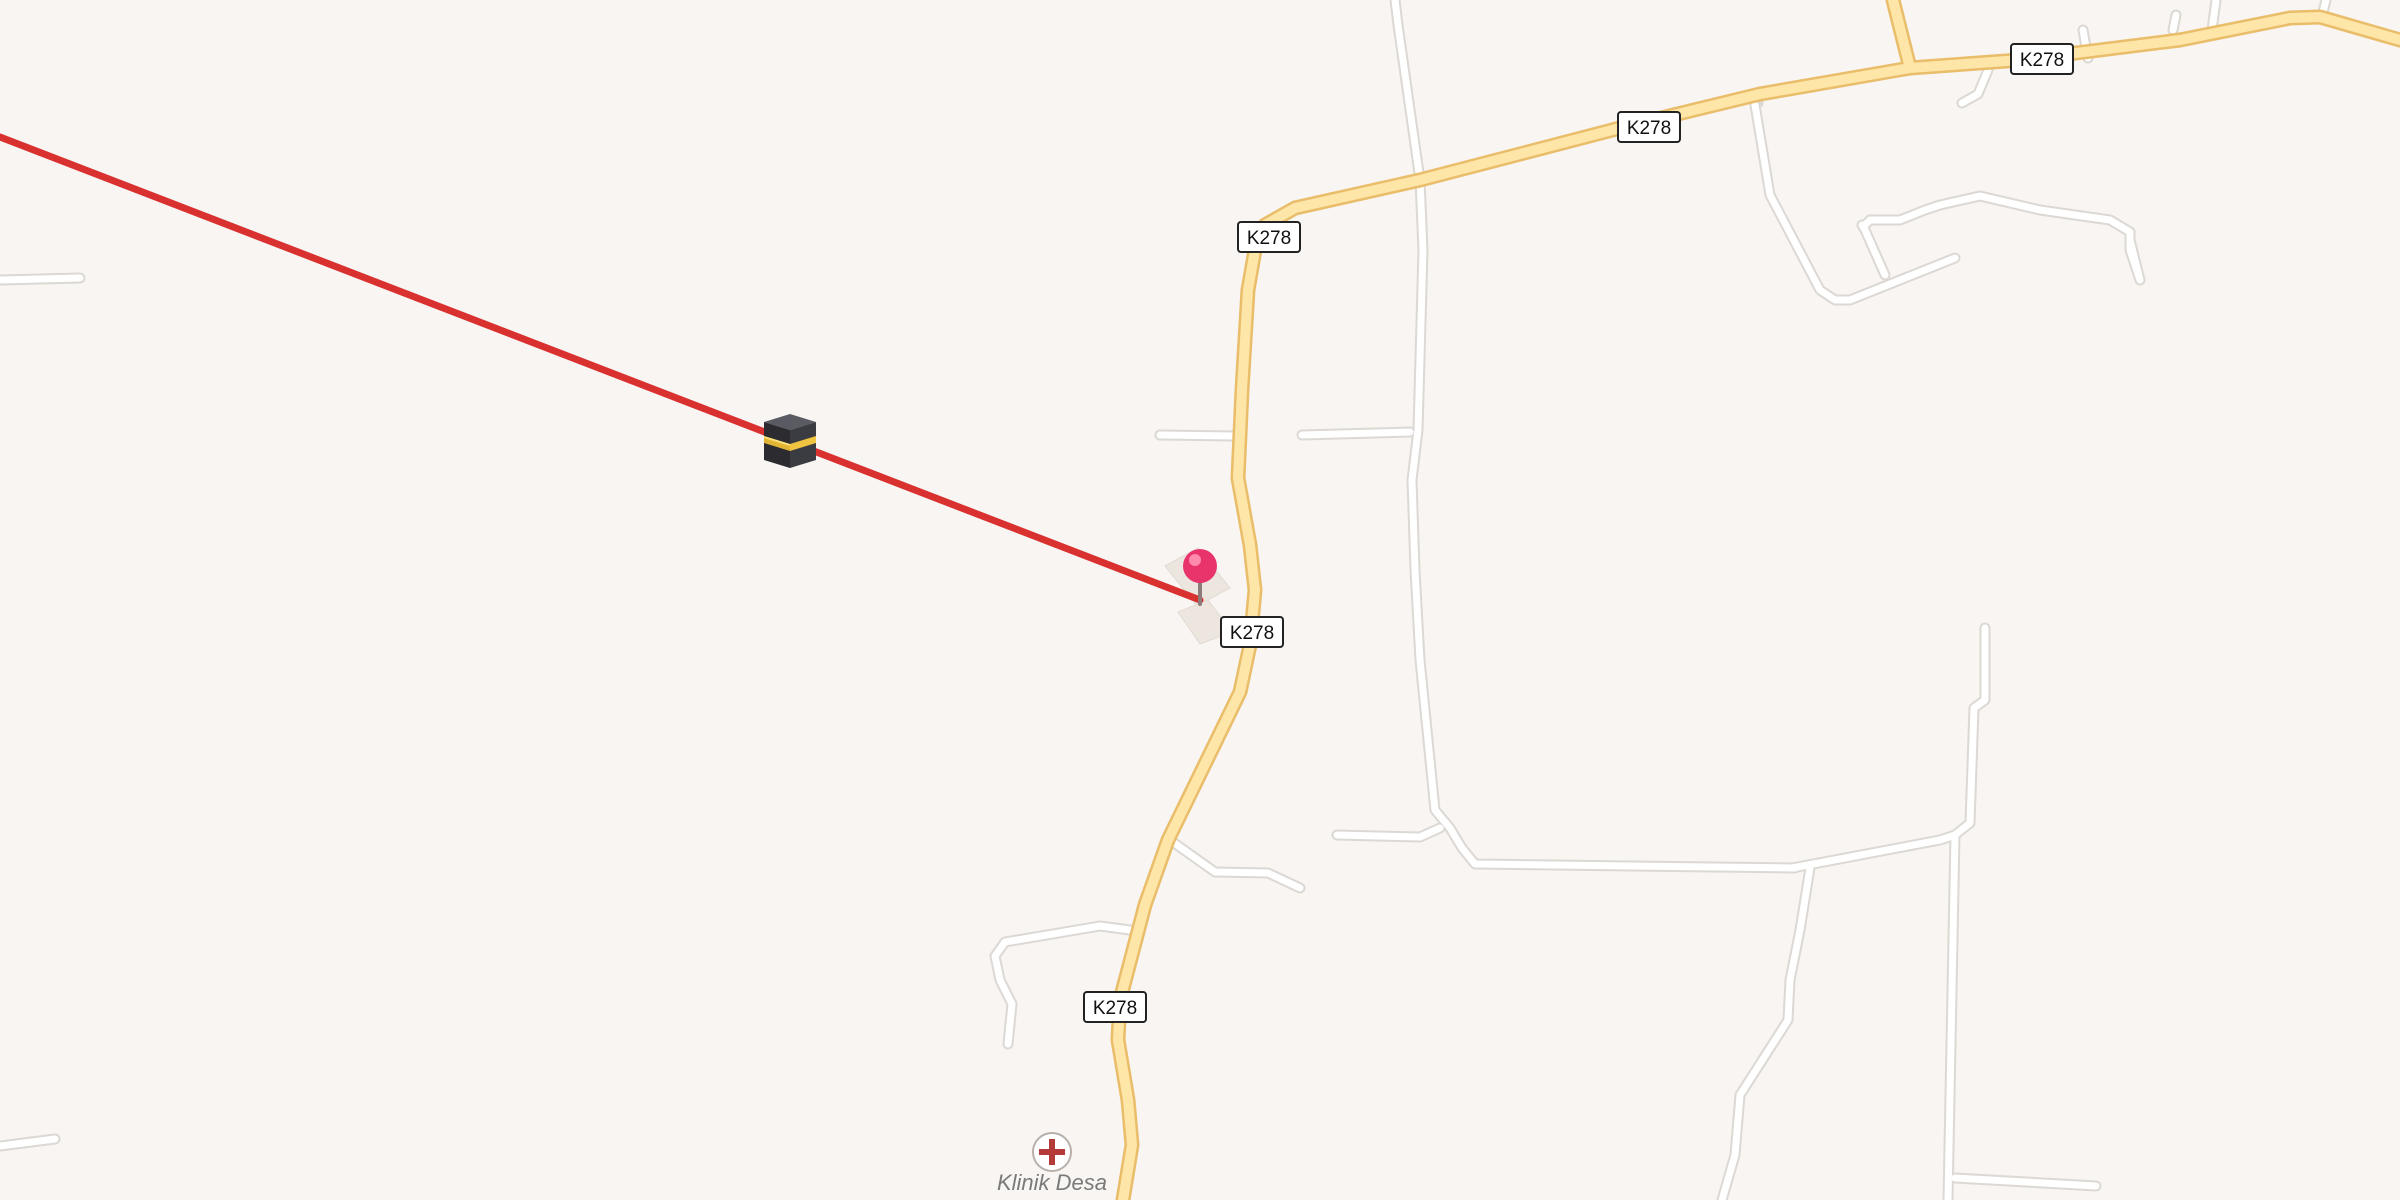 The image size is (2400, 1200). I want to click on poi-clinic-label: Klinik Desa, so click(1052, 1182).